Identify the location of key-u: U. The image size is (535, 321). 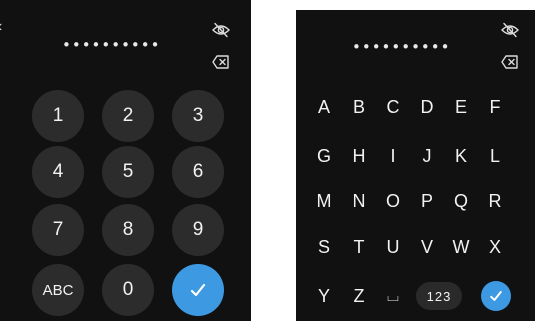
(393, 247).